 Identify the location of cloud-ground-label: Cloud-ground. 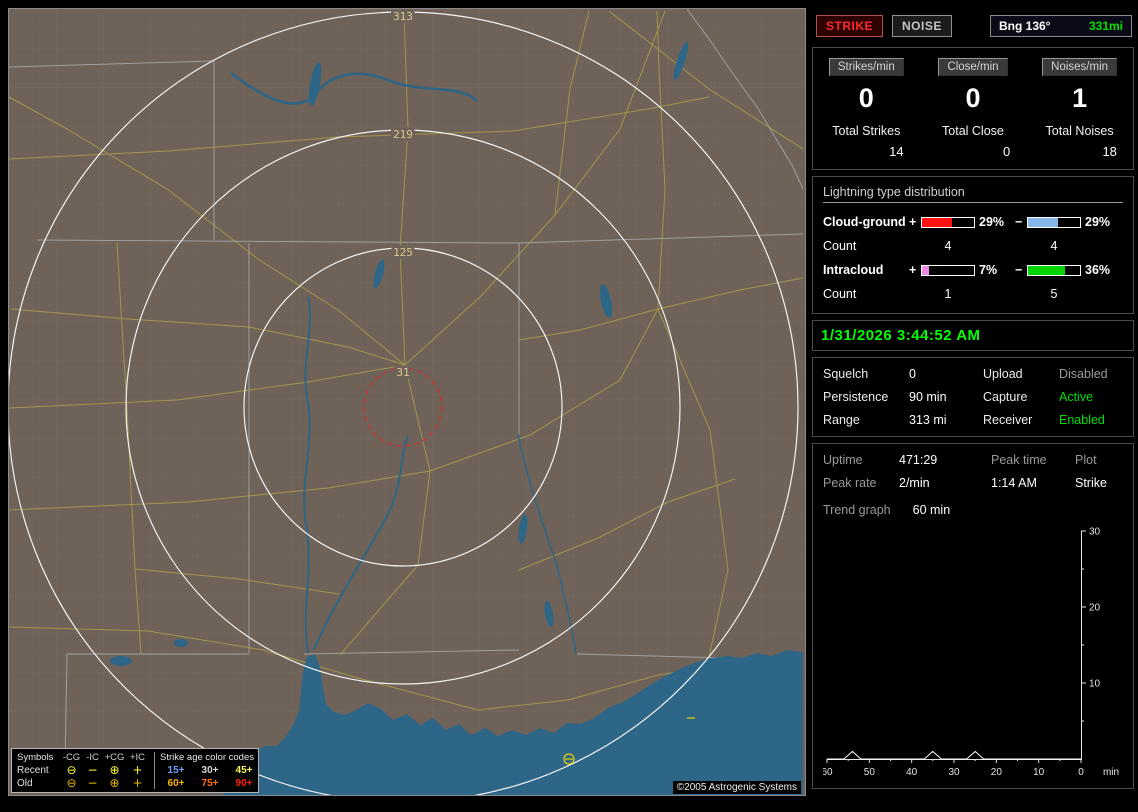
(864, 222).